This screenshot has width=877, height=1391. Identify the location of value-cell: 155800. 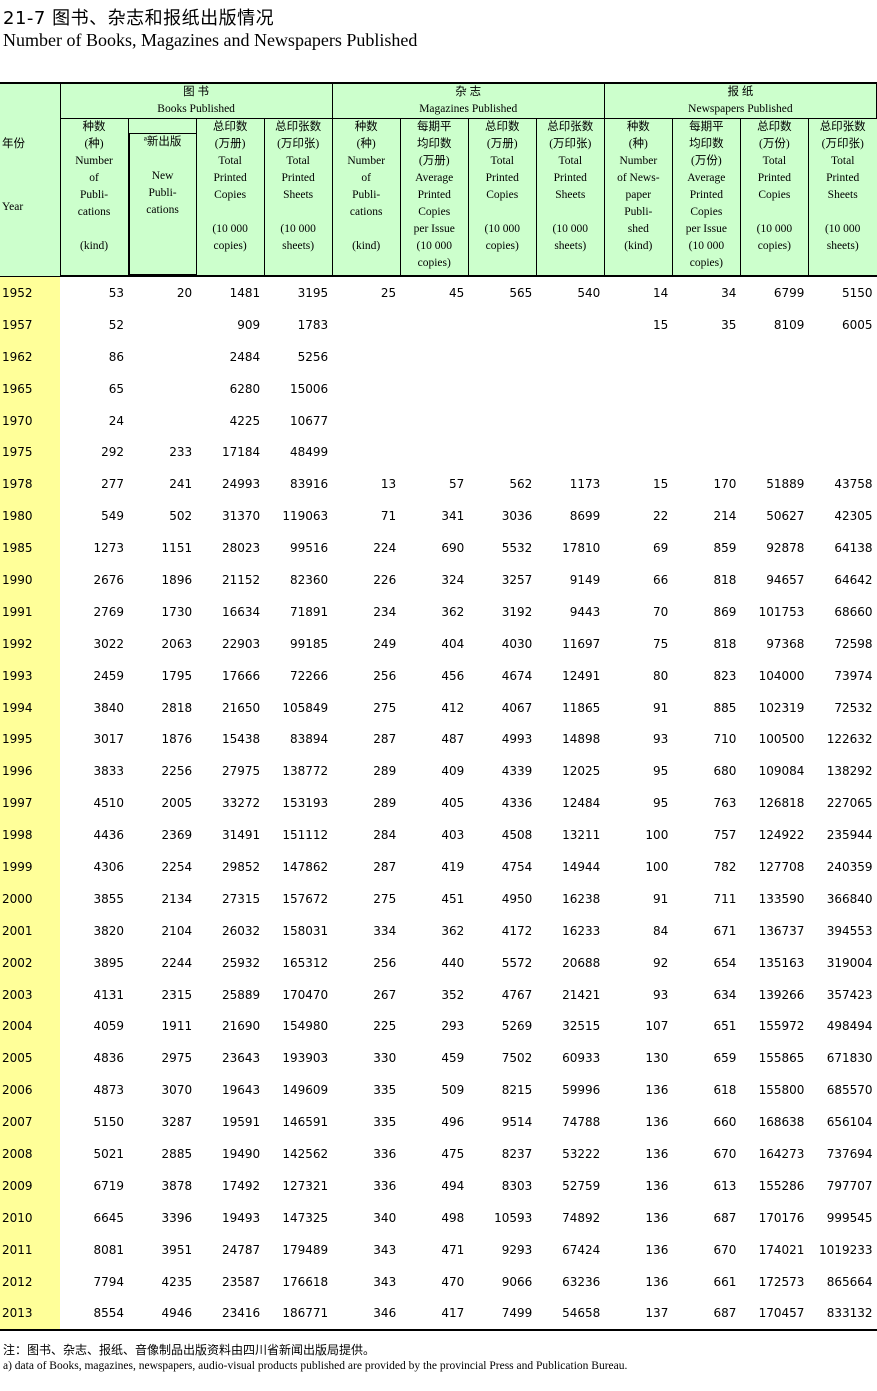
(781, 1090).